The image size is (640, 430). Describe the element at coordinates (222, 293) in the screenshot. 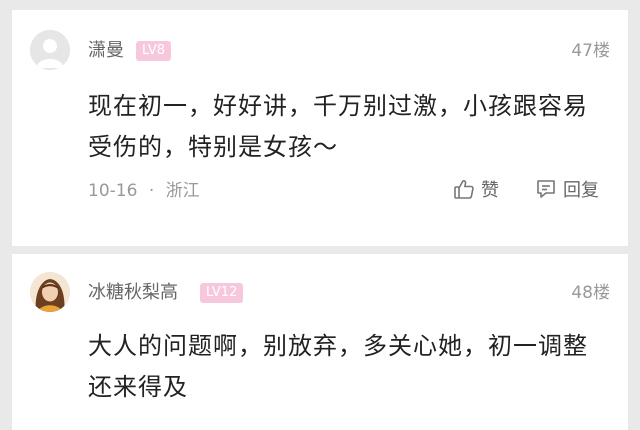

I see `level-badge: LV12` at that location.